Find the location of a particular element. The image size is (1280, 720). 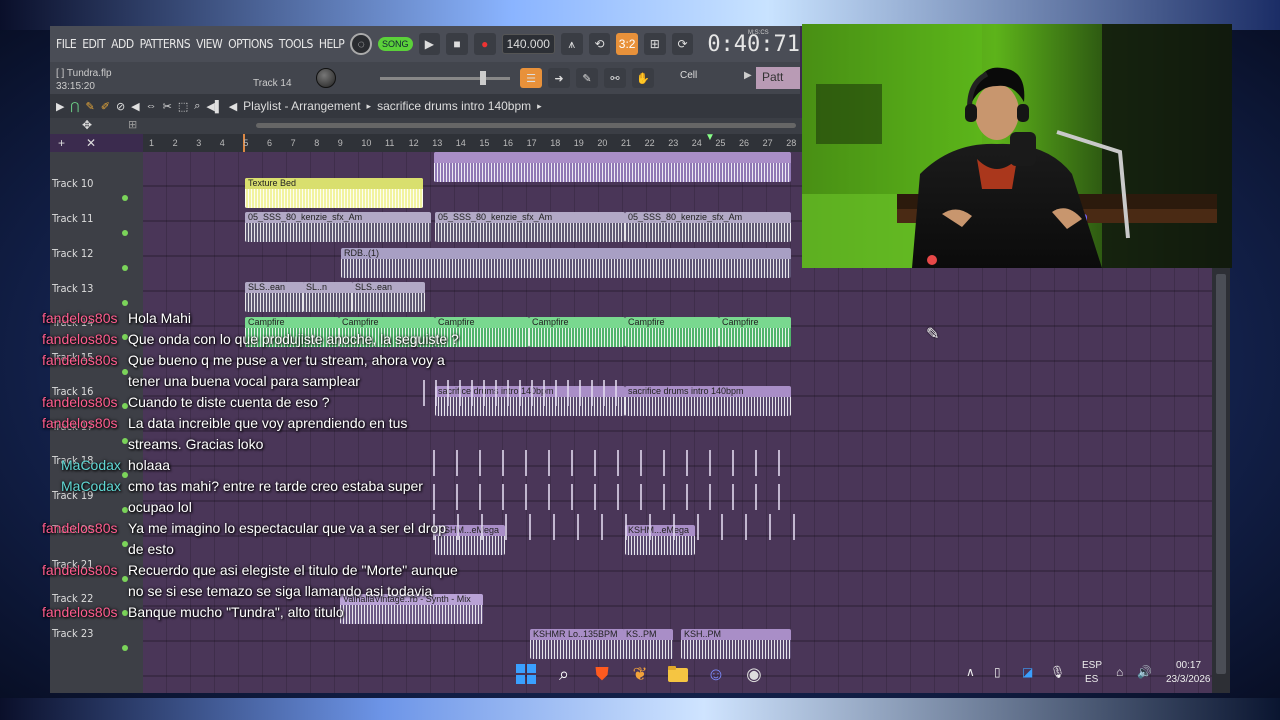

ruler-bar-number: 12 is located at coordinates (413, 143).